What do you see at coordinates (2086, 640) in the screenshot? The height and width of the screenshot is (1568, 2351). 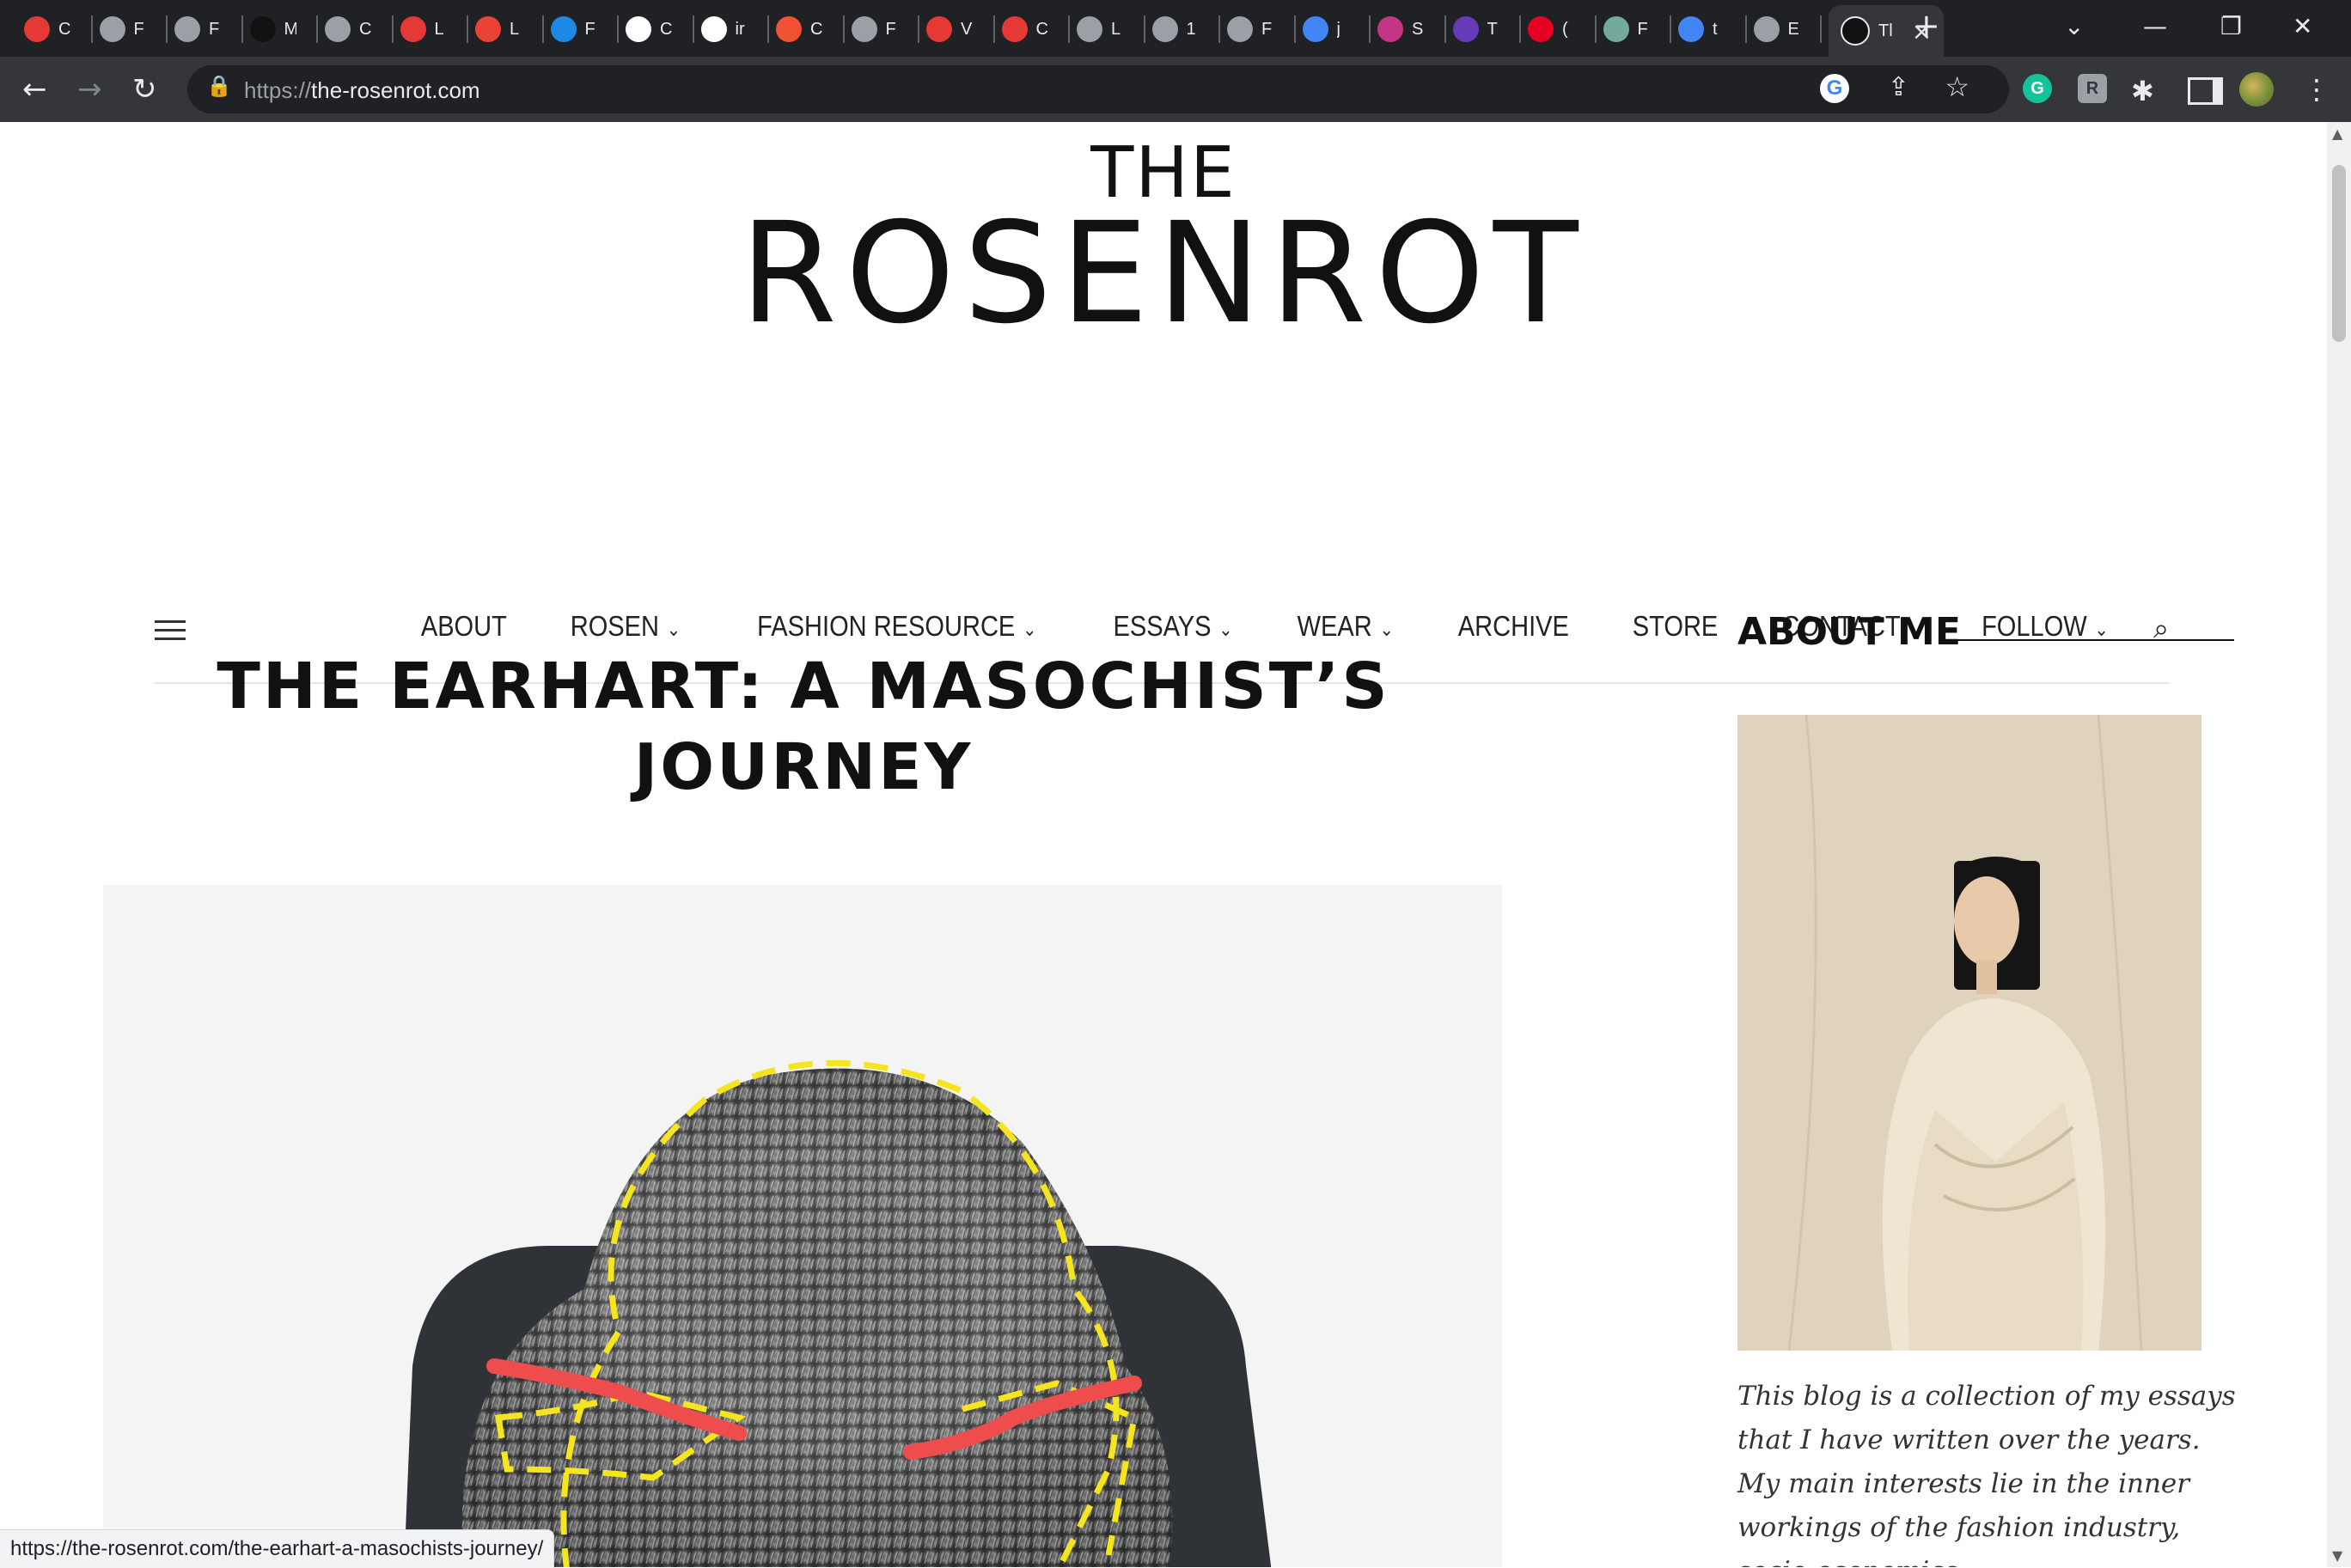 I see `sidebar-heading-rule` at bounding box center [2086, 640].